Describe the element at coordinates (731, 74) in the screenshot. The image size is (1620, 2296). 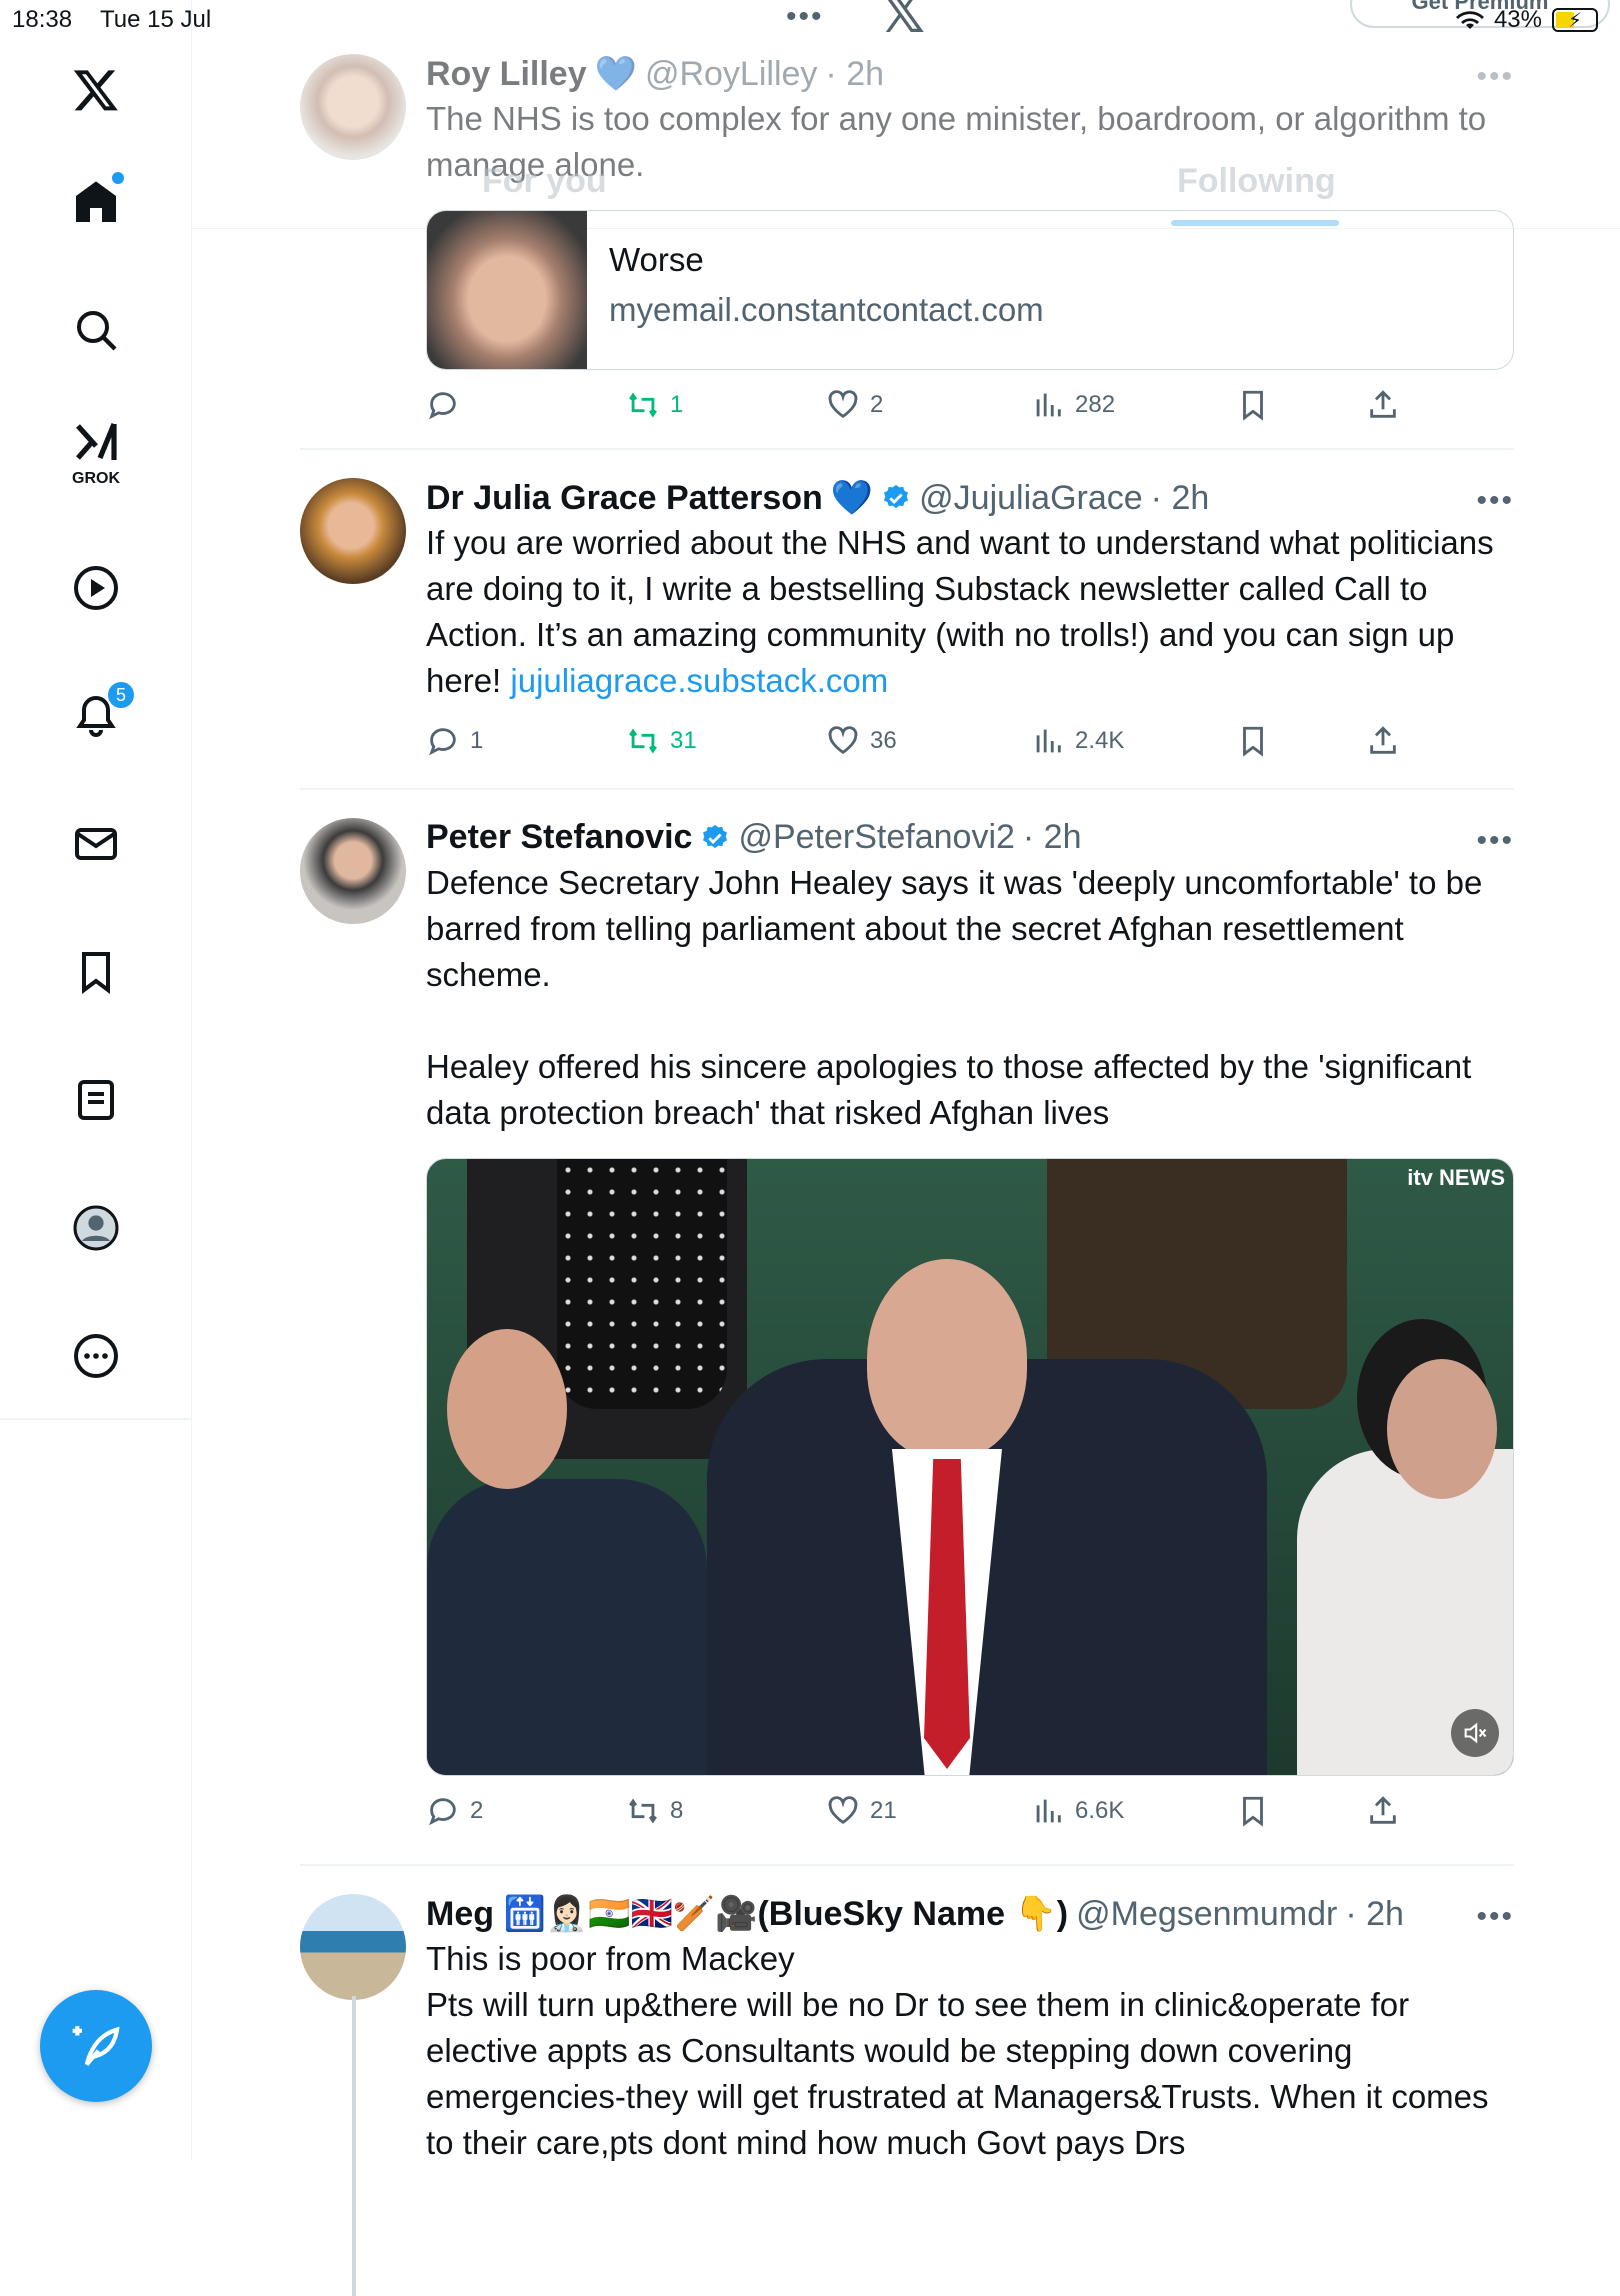
I see `author-handle: @RoyLilley` at that location.